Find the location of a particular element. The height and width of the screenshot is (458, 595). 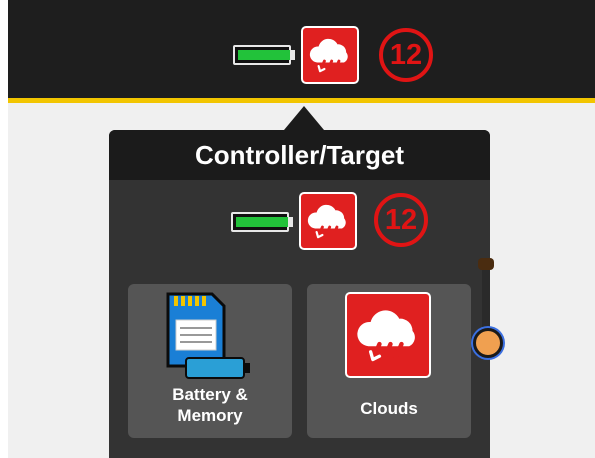

battery-memory-label-text: Battery & Memory is located at coordinates (210, 405).